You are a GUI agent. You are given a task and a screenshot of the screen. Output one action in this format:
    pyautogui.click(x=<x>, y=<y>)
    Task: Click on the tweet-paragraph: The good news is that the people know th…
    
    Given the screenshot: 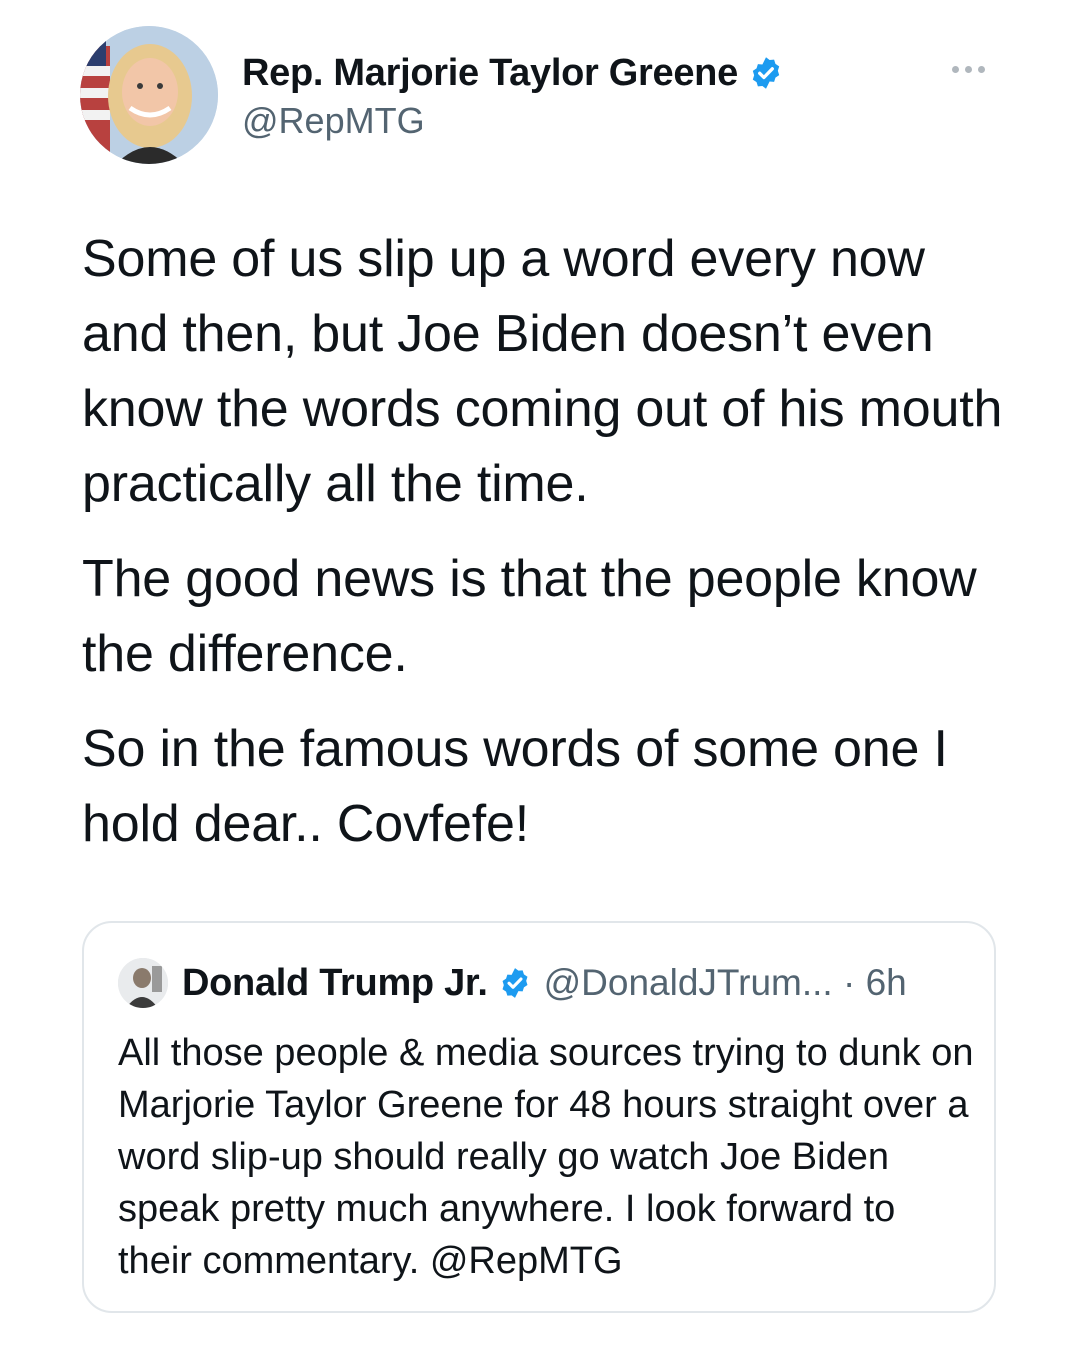 What is the action you would take?
    pyautogui.click(x=529, y=616)
    